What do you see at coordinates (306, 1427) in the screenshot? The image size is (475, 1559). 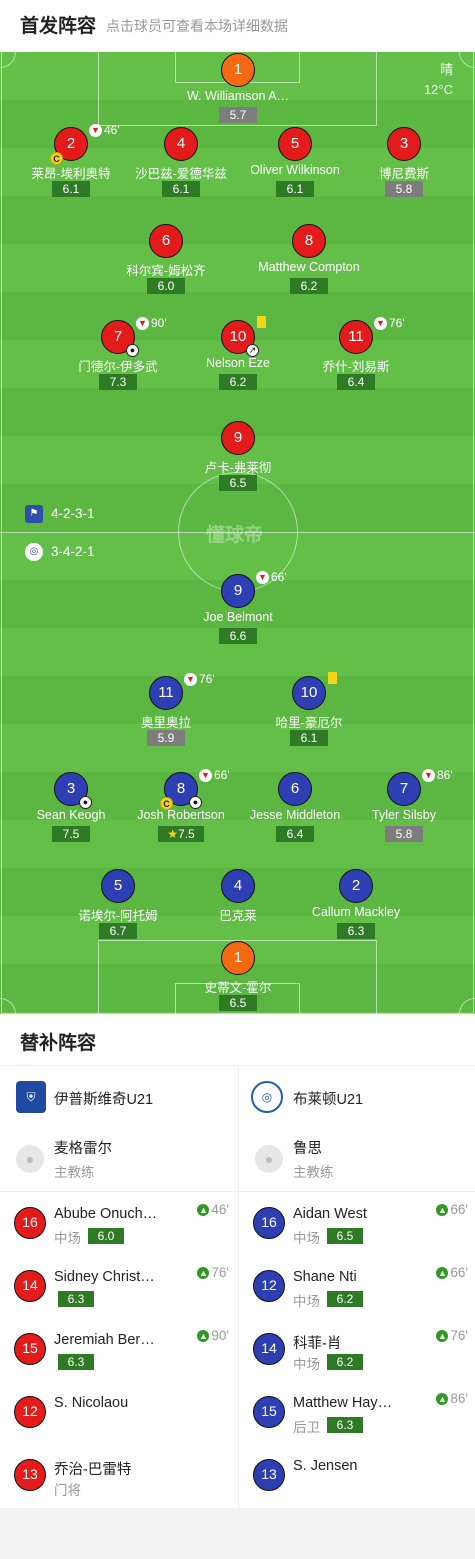 I see `sub-position: 后卫` at bounding box center [306, 1427].